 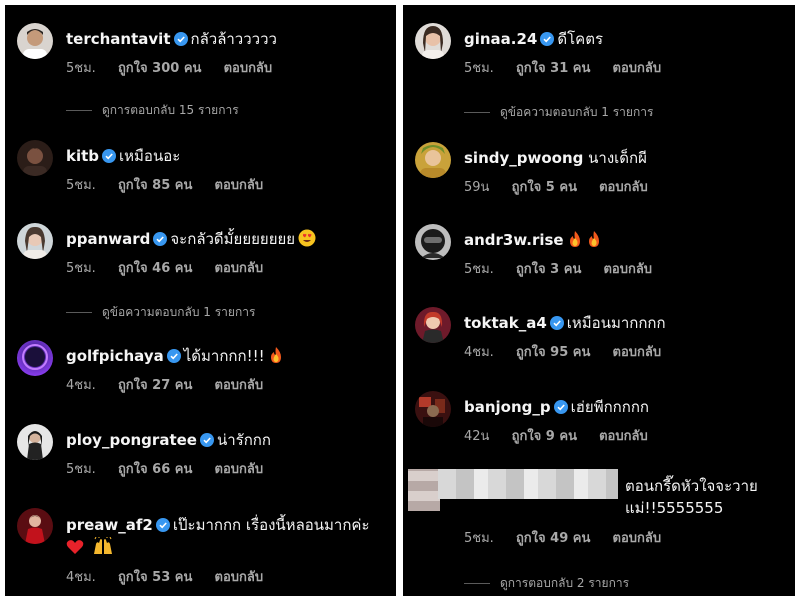 I want to click on username: preaw_af2, so click(x=109, y=525).